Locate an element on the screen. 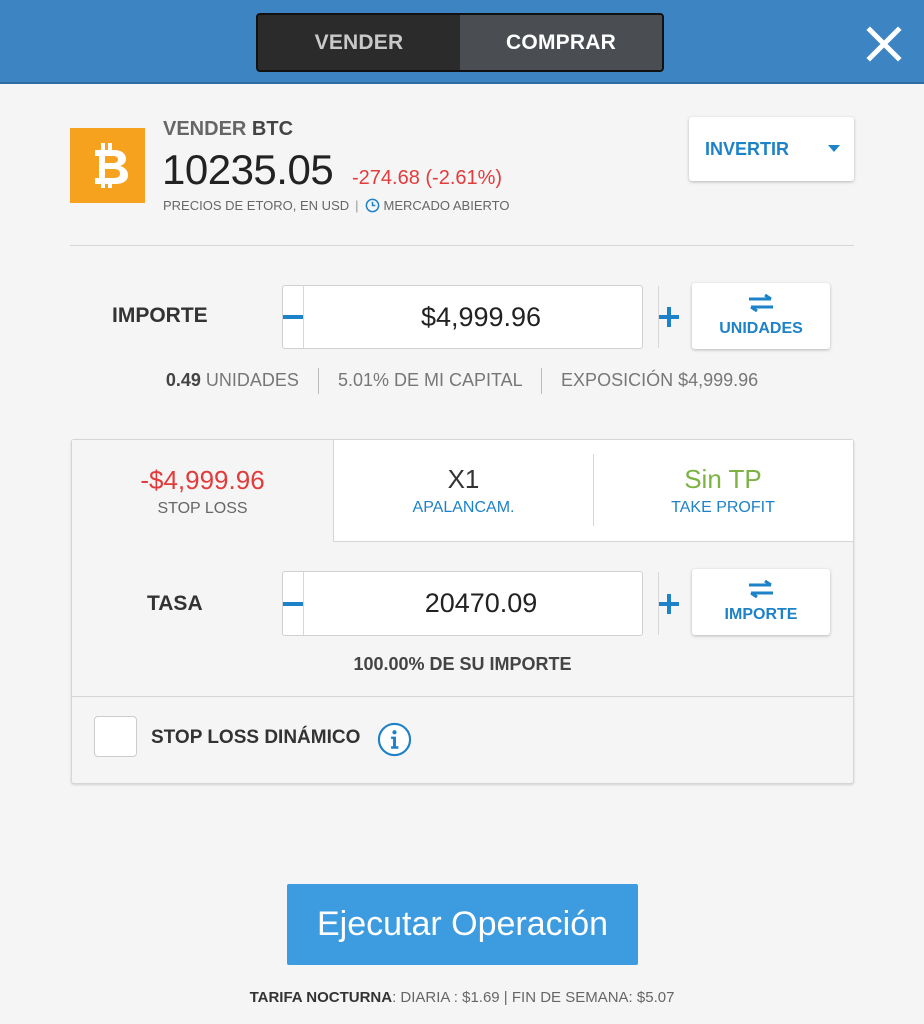 This screenshot has width=924, height=1024. tab-stop-loss: -$4,999.96 STOP LOSS is located at coordinates (202, 491).